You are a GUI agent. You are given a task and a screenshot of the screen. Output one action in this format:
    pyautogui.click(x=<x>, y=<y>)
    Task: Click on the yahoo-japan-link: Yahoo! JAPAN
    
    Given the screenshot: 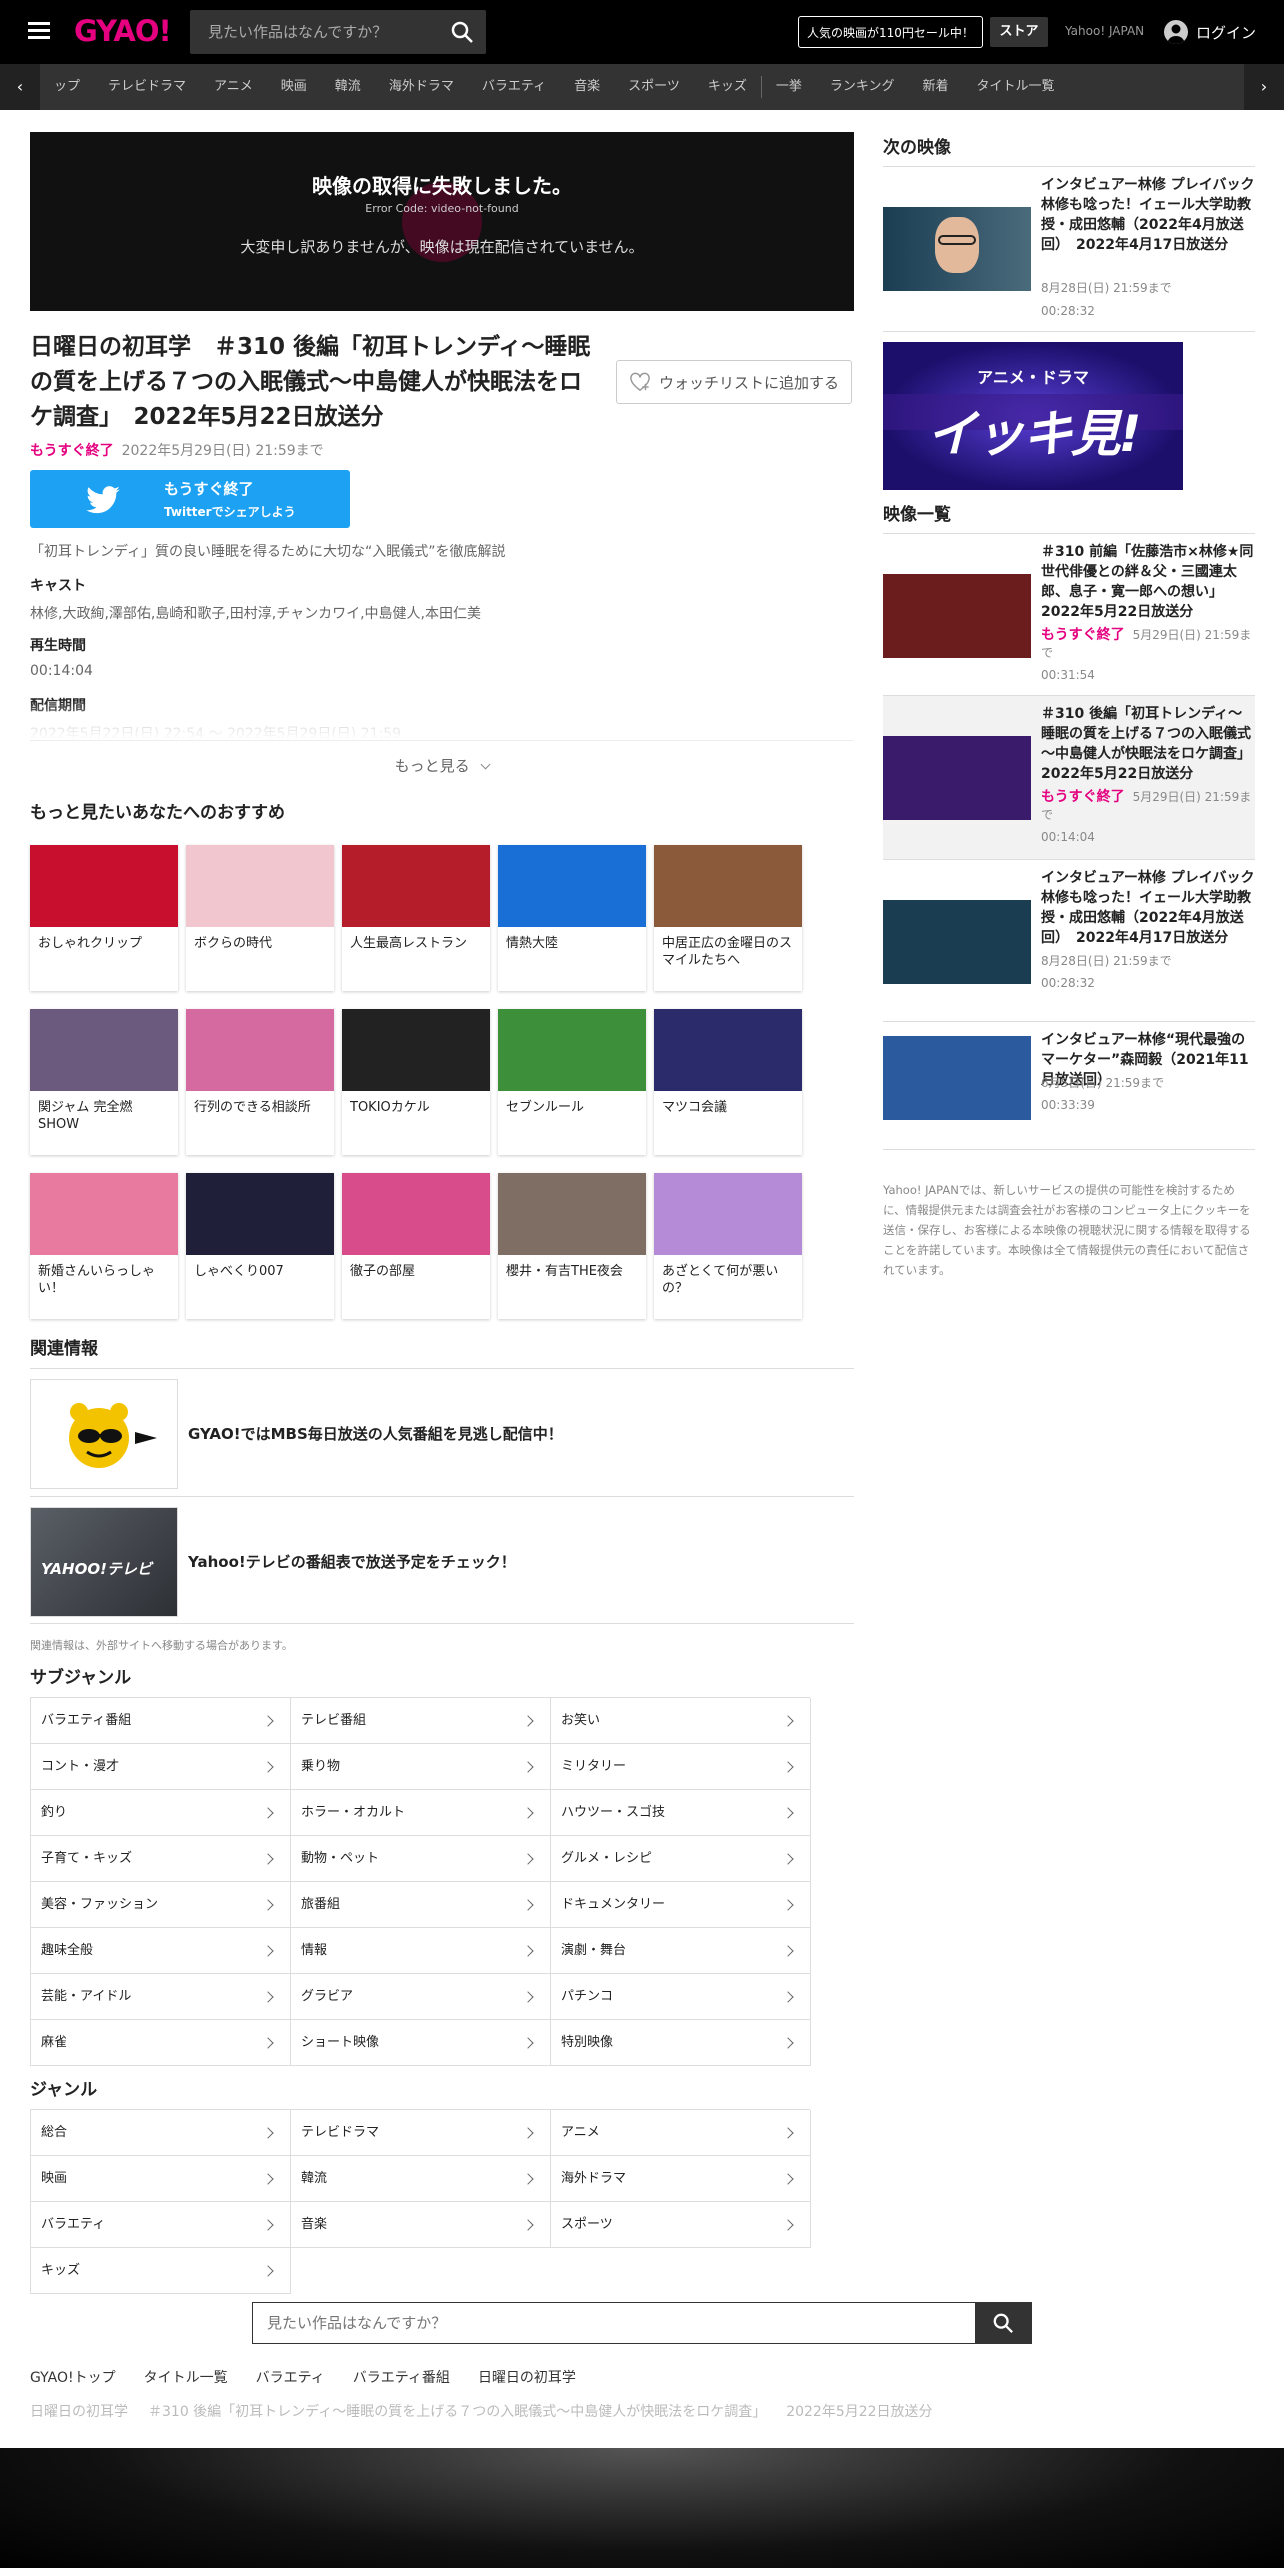 What is the action you would take?
    pyautogui.click(x=1104, y=31)
    